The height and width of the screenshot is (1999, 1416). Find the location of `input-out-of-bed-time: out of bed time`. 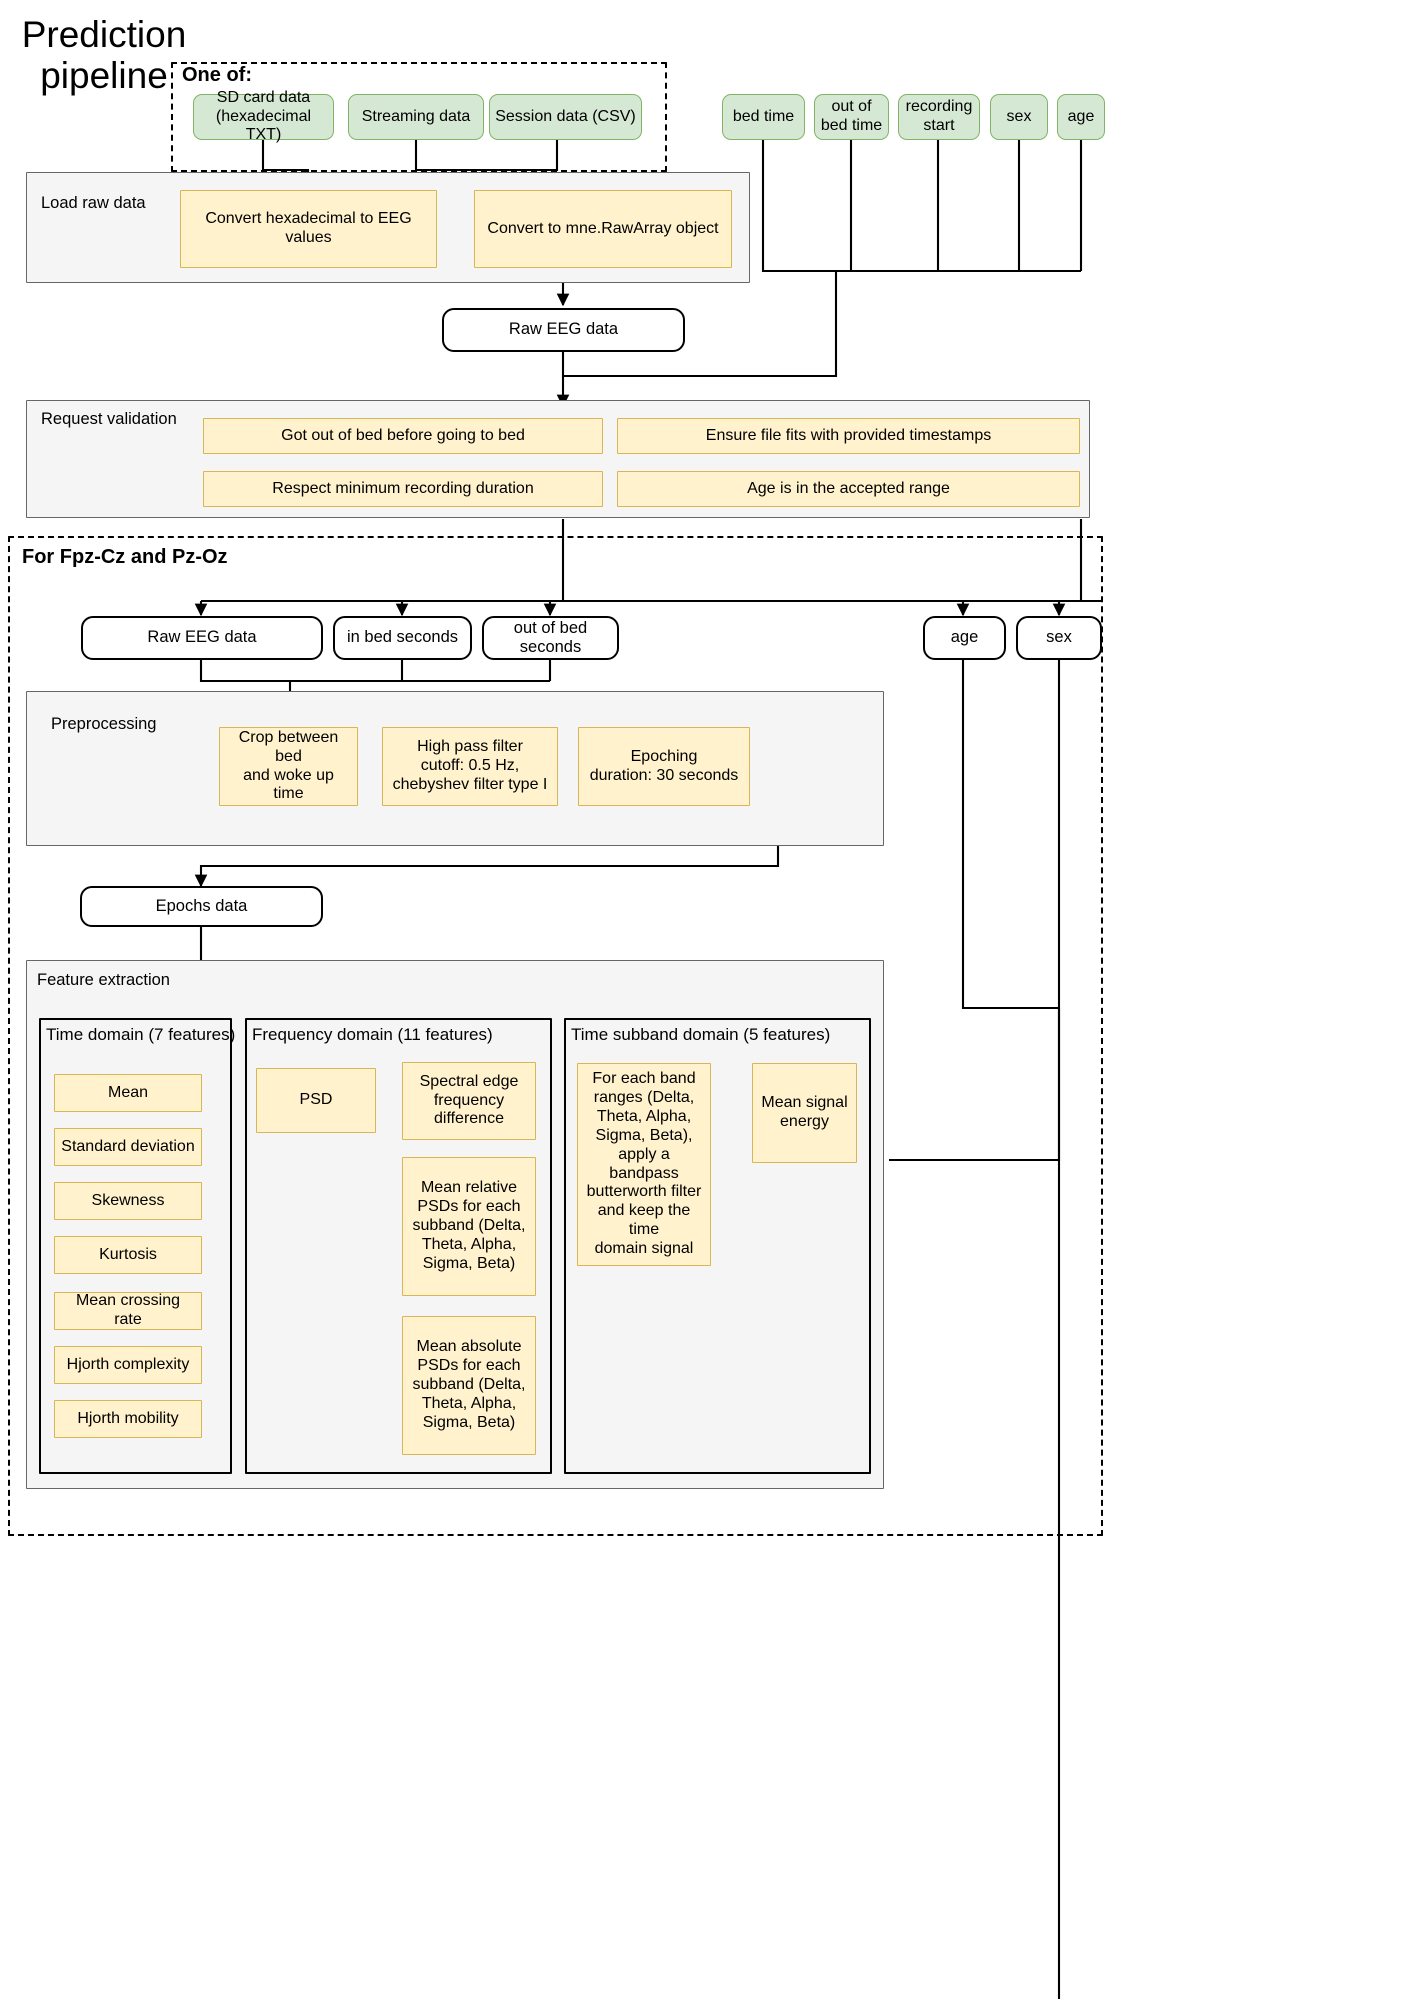

input-out-of-bed-time: out of bed time is located at coordinates (851, 117).